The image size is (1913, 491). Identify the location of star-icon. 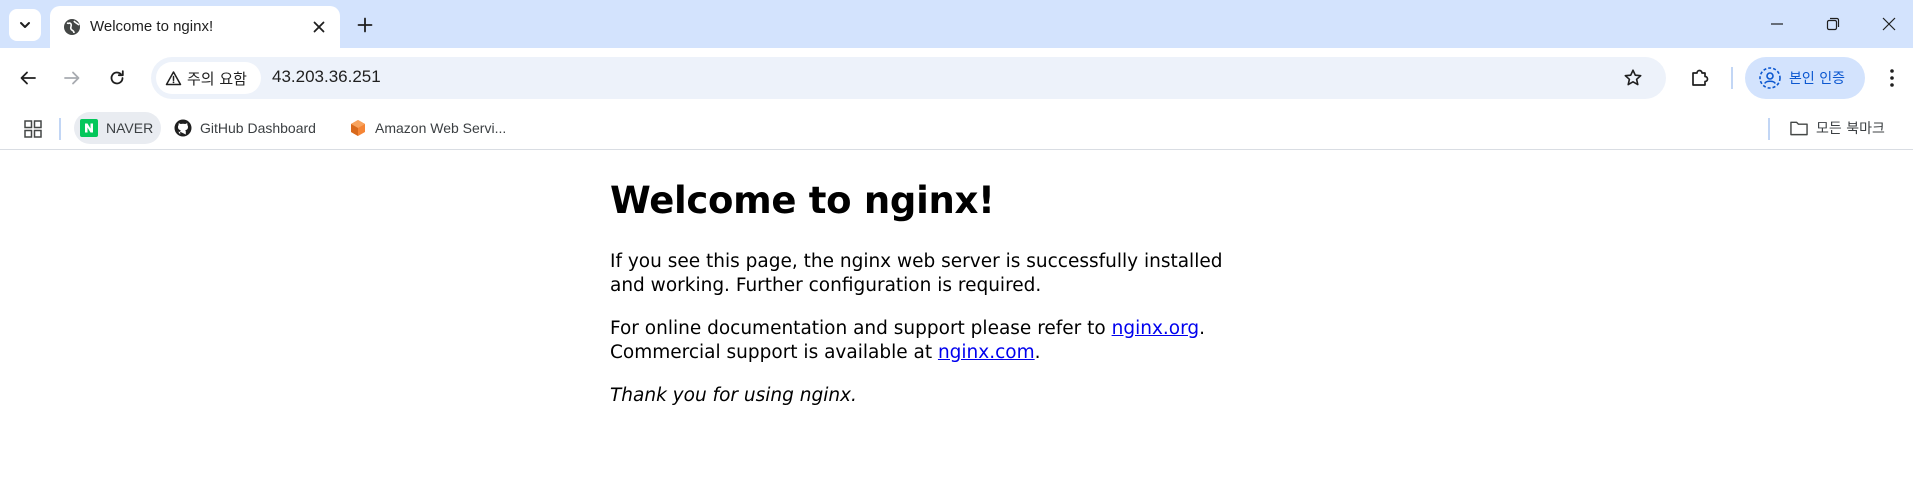
(1633, 77).